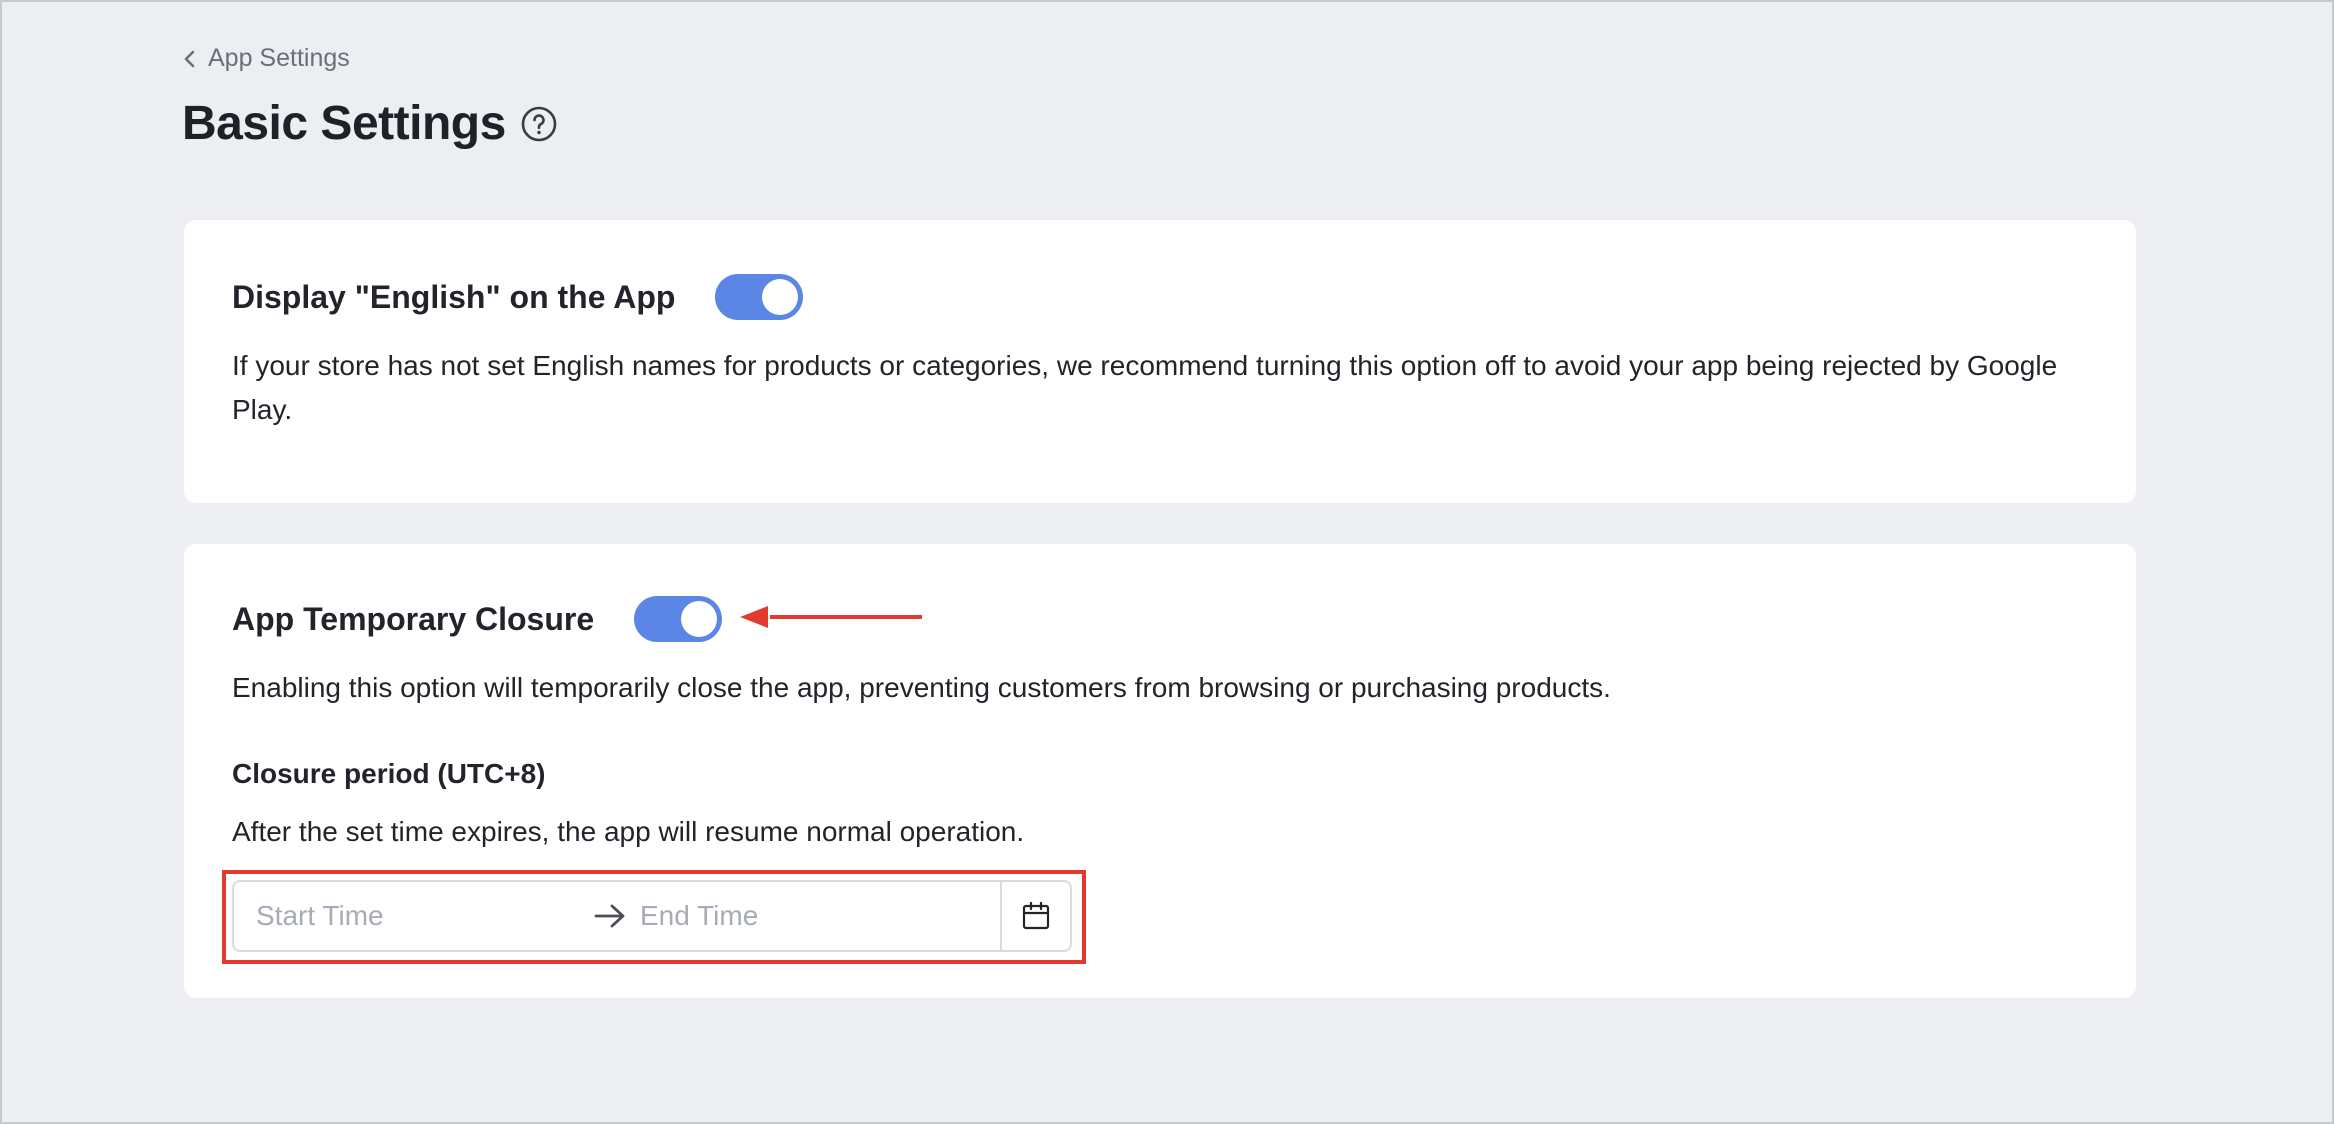 The image size is (2334, 1124). I want to click on arrow-right-icon, so click(609, 916).